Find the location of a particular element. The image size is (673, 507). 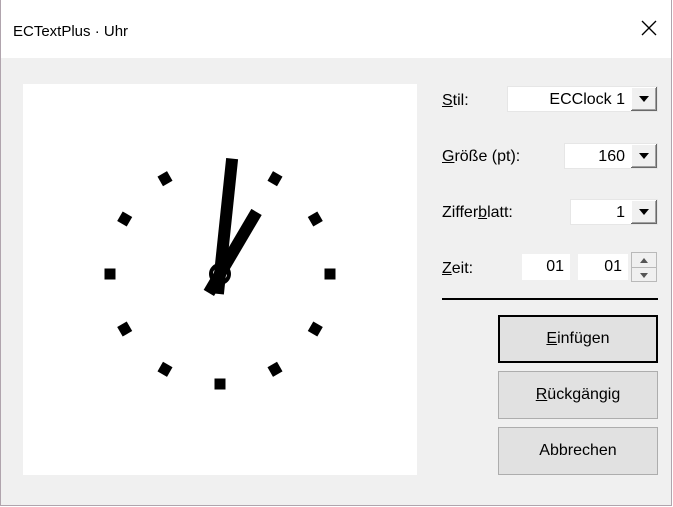

undo-button: Rückgängig is located at coordinates (578, 395).